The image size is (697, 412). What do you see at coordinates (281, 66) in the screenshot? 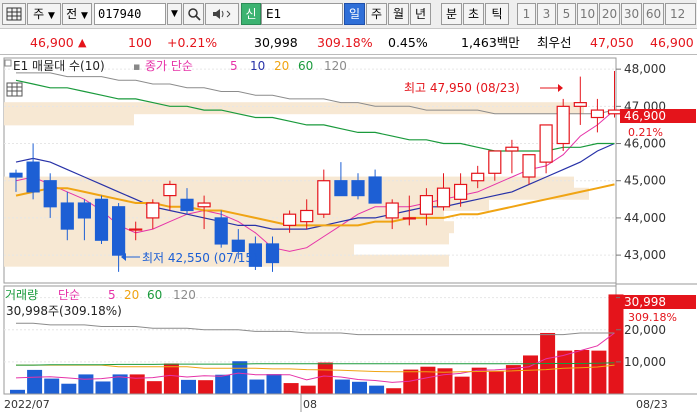
I see `ma20-legend: 20` at bounding box center [281, 66].